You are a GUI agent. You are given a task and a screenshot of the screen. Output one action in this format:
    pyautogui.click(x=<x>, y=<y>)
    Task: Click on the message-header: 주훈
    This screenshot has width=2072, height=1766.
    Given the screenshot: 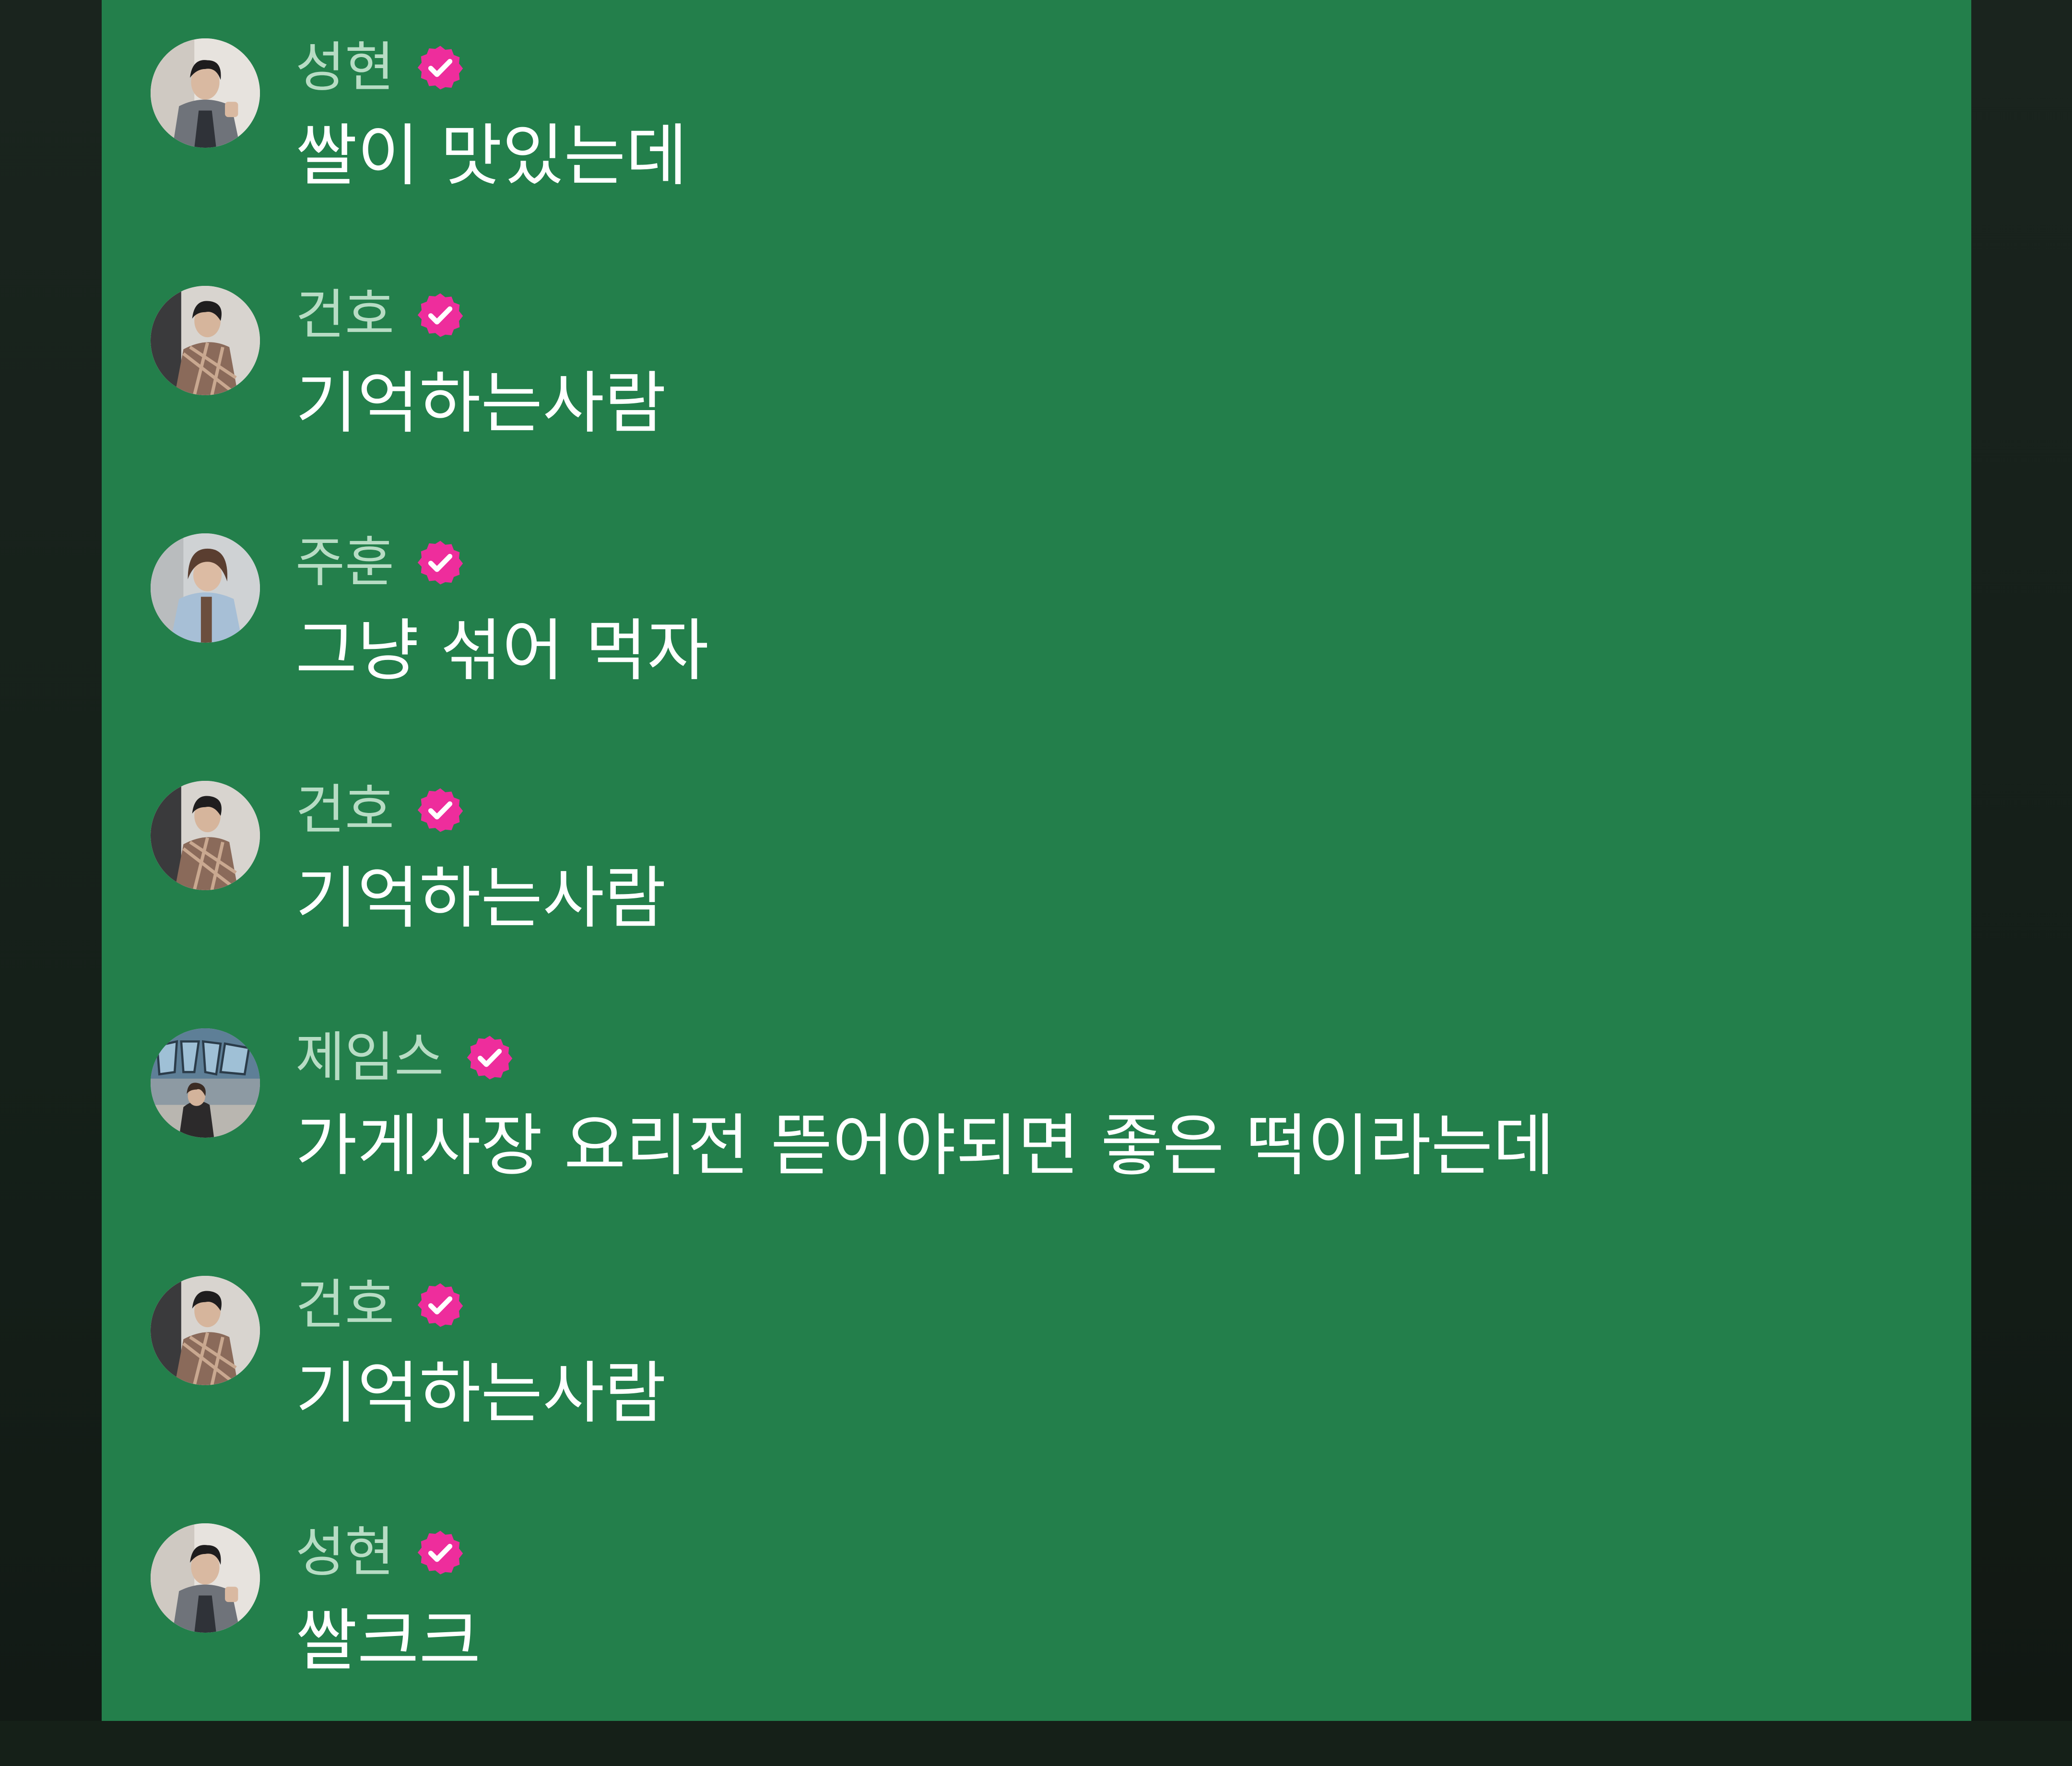 What is the action you would take?
    pyautogui.click(x=380, y=562)
    